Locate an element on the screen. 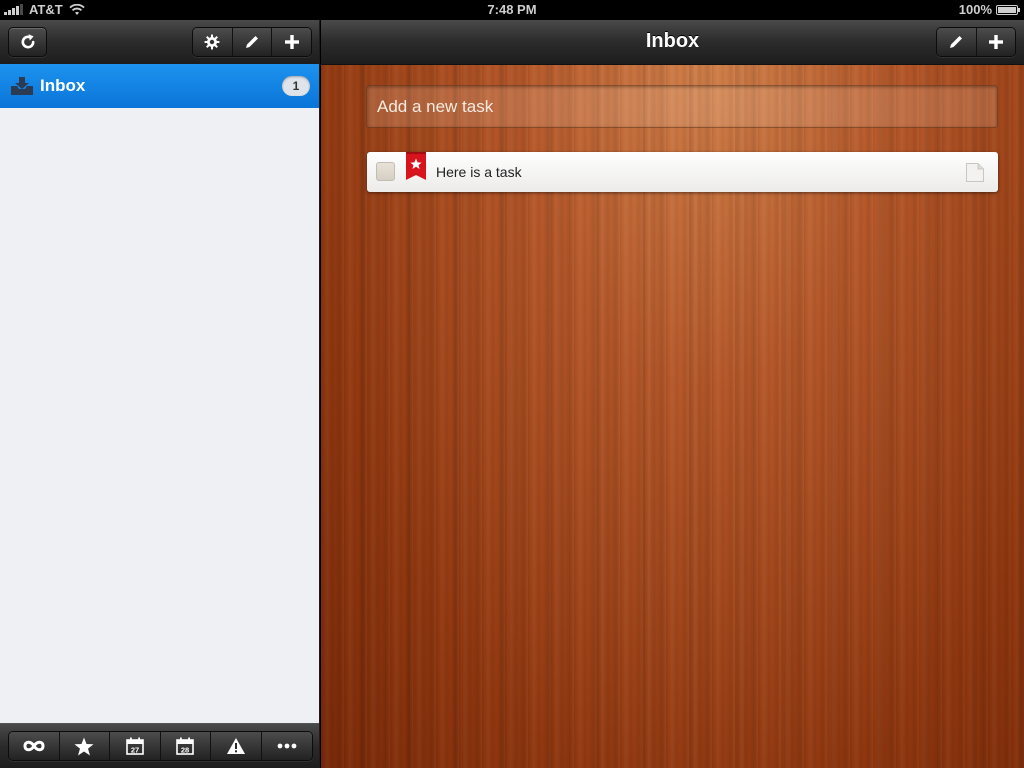 The width and height of the screenshot is (1024, 768). status-time: 7:48 PM is located at coordinates (512, 9).